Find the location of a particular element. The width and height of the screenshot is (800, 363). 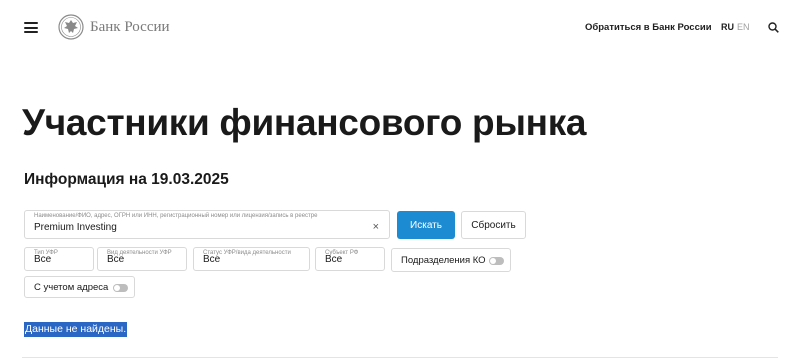

menu-icon is located at coordinates (31, 27).